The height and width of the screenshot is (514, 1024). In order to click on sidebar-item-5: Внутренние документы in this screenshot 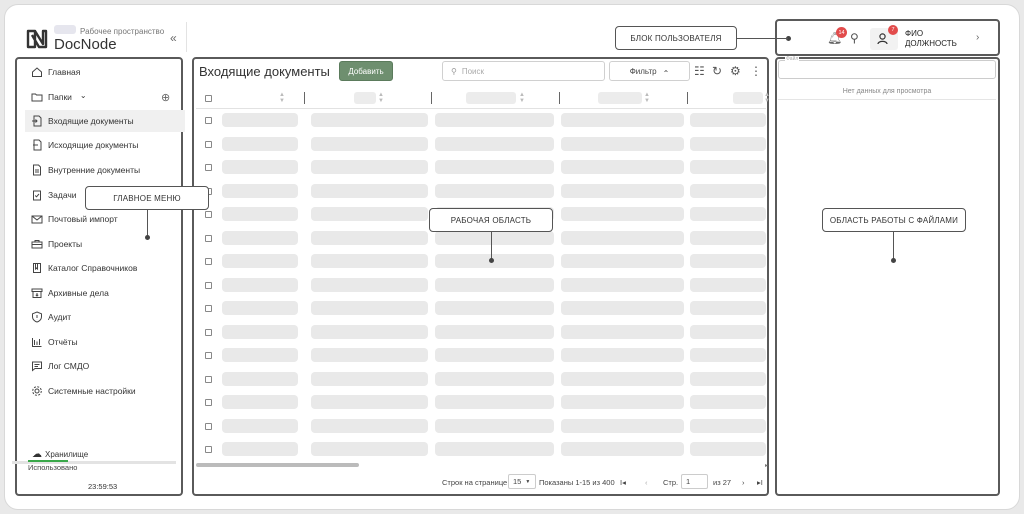, I will do `click(105, 170)`.